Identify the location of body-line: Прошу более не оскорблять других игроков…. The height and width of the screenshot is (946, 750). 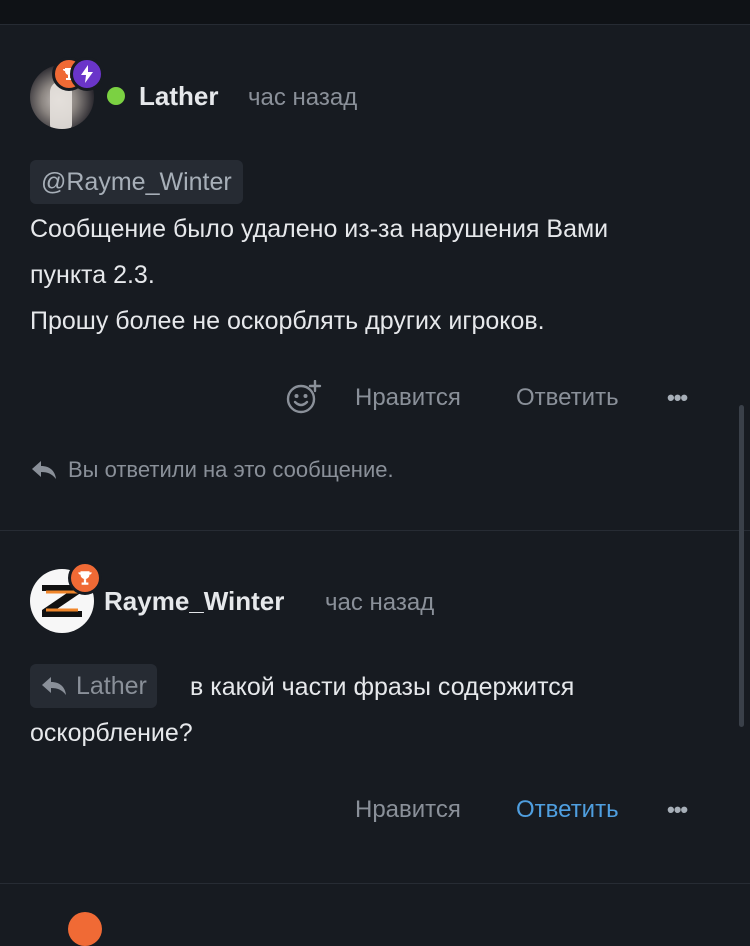
(287, 321).